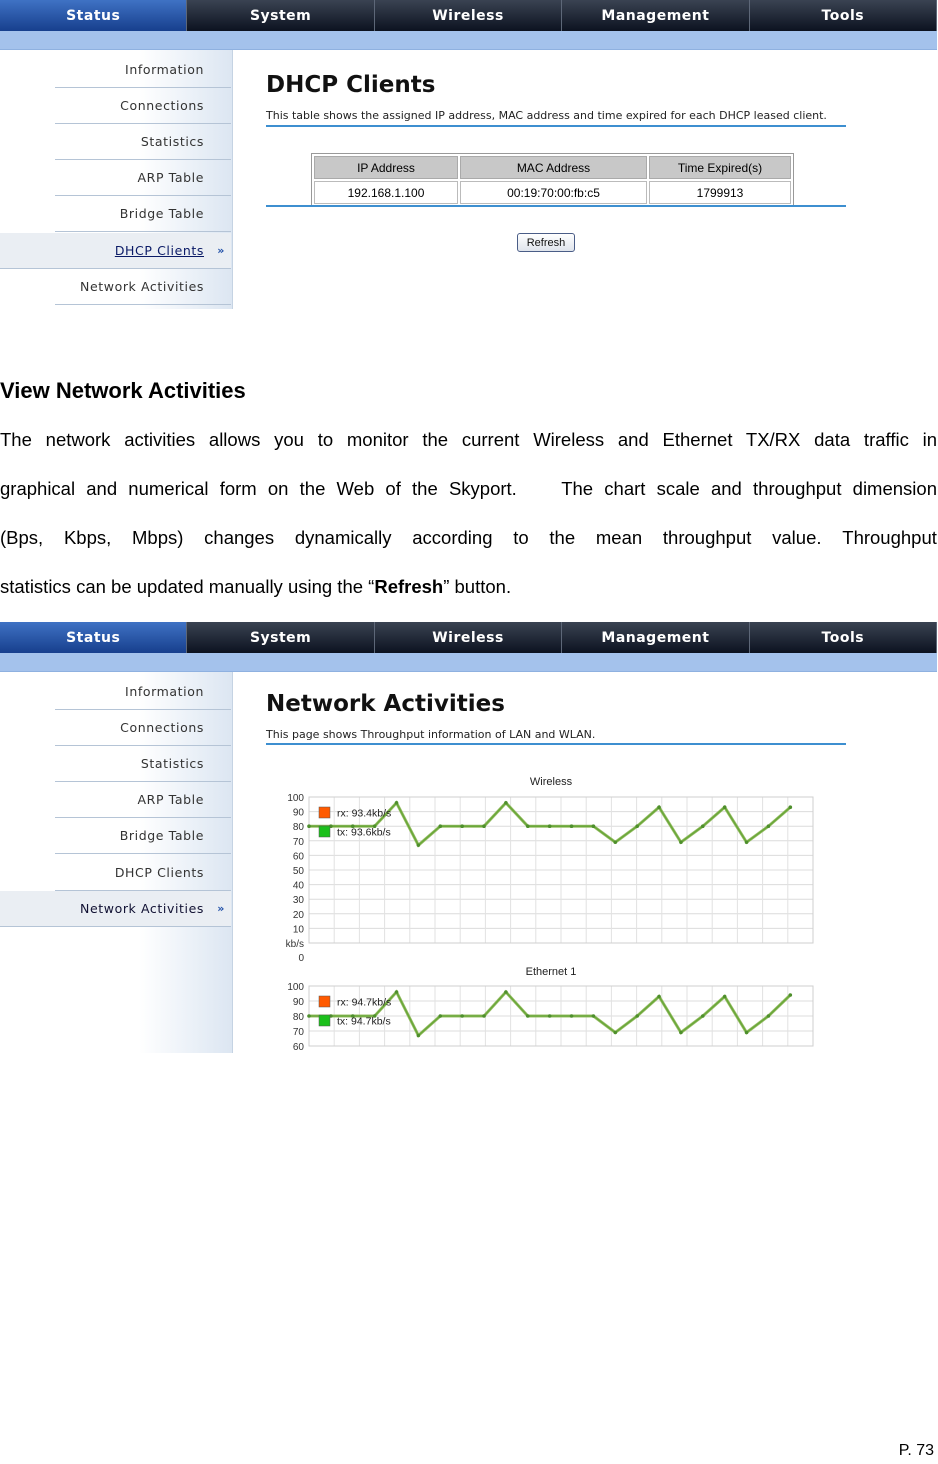  I want to click on sidebar-item-dhcp-clients: DHCP Clients, so click(143, 873).